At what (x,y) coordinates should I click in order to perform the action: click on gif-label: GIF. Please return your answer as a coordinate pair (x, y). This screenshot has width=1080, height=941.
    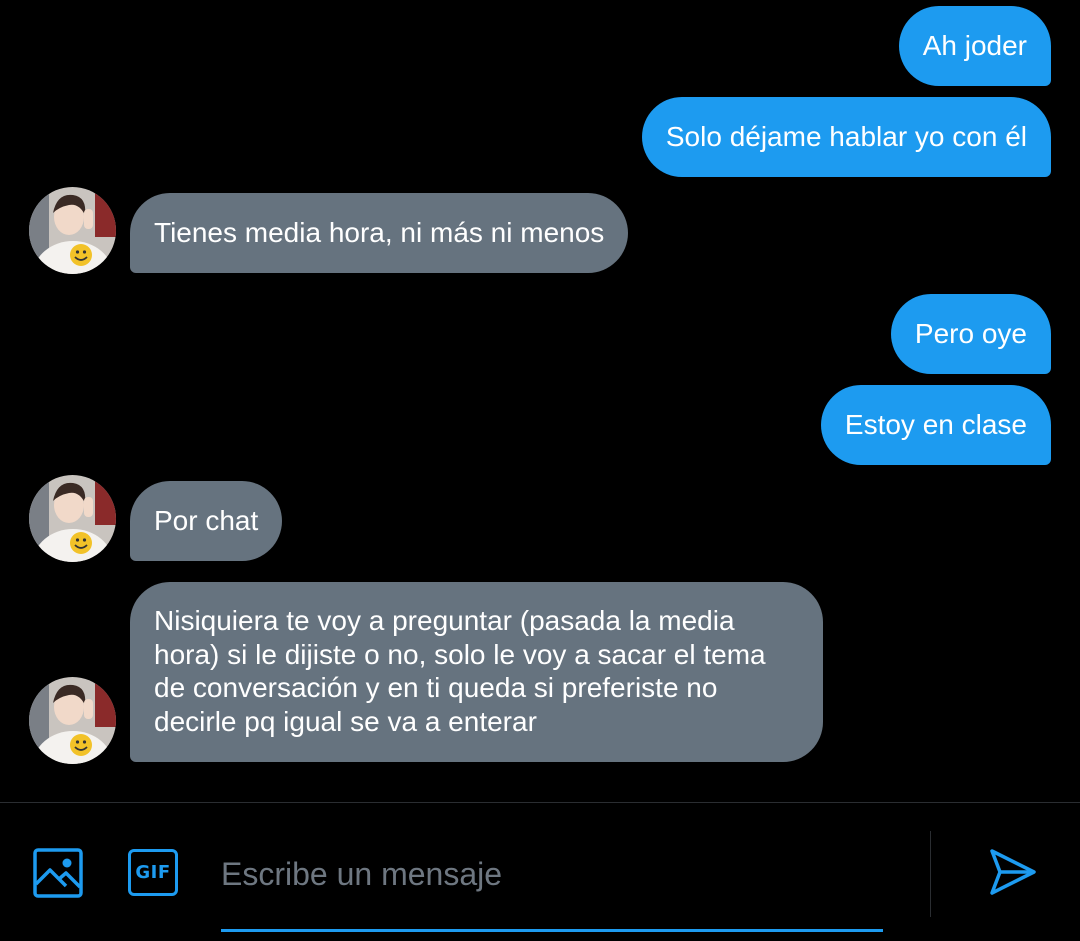
    Looking at the image, I should click on (153, 872).